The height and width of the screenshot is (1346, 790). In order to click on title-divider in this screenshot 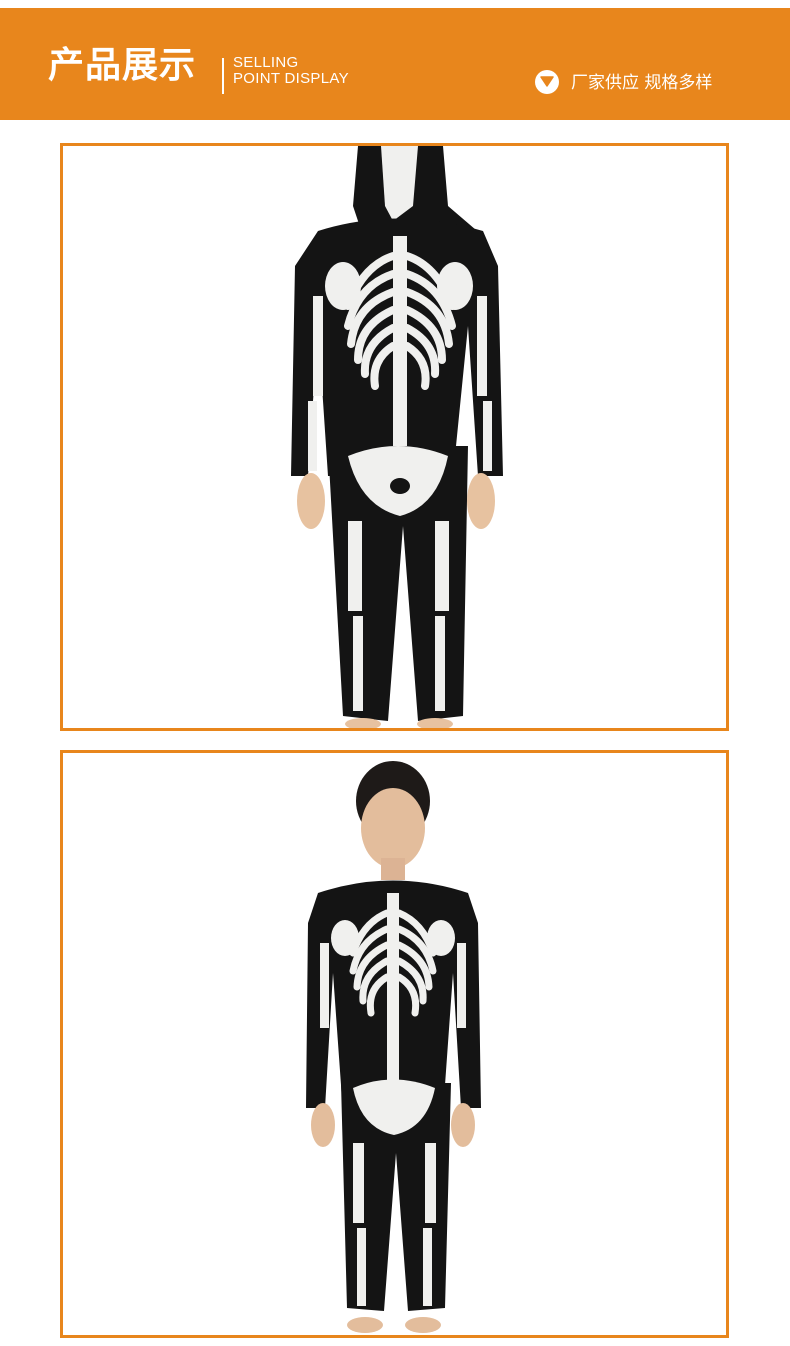, I will do `click(223, 76)`.